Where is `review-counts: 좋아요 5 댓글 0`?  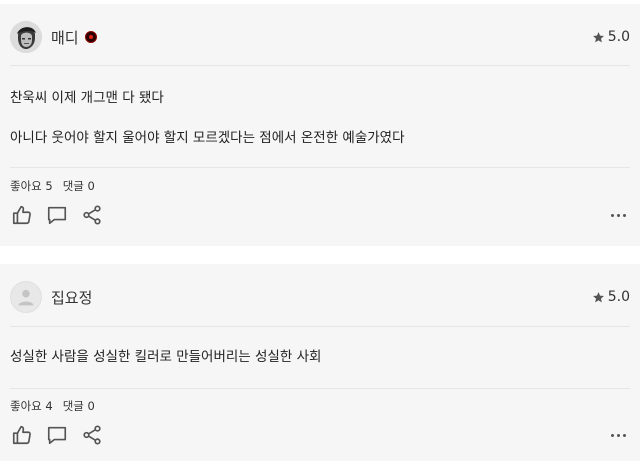 review-counts: 좋아요 5 댓글 0 is located at coordinates (52, 186).